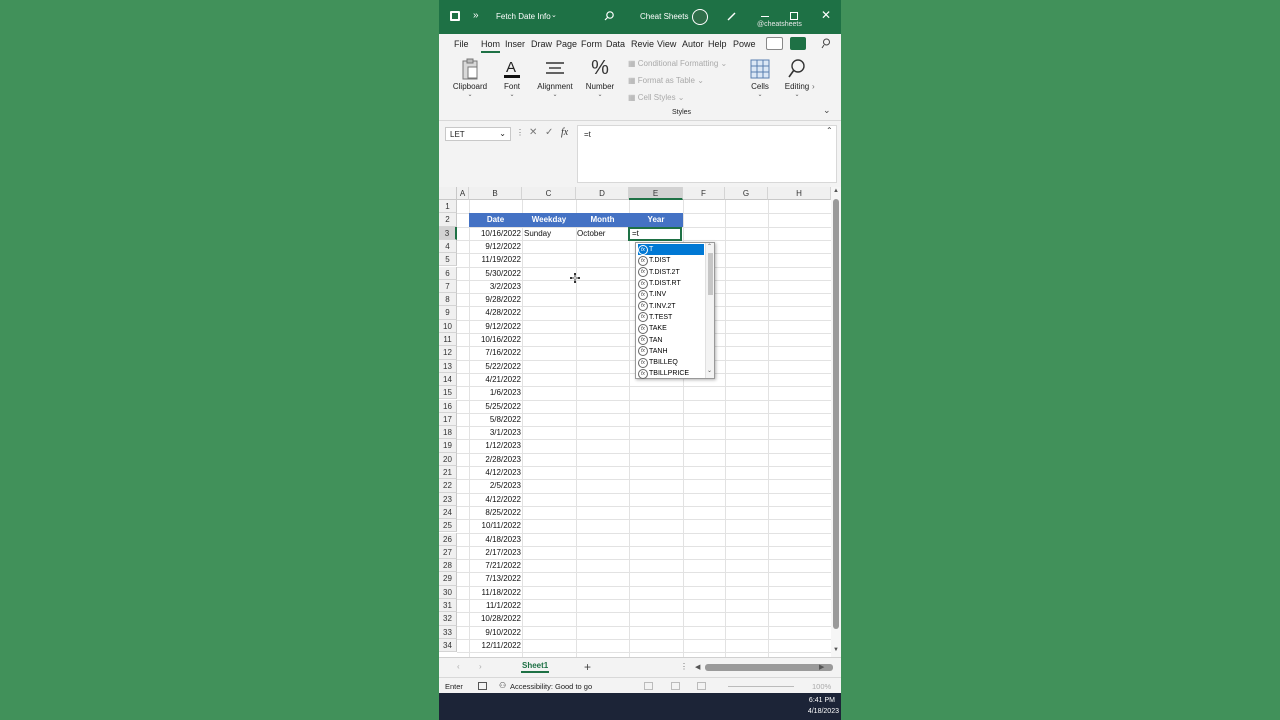 The height and width of the screenshot is (720, 1280). What do you see at coordinates (480, 666) in the screenshot?
I see `next-sheet-icon: ›` at bounding box center [480, 666].